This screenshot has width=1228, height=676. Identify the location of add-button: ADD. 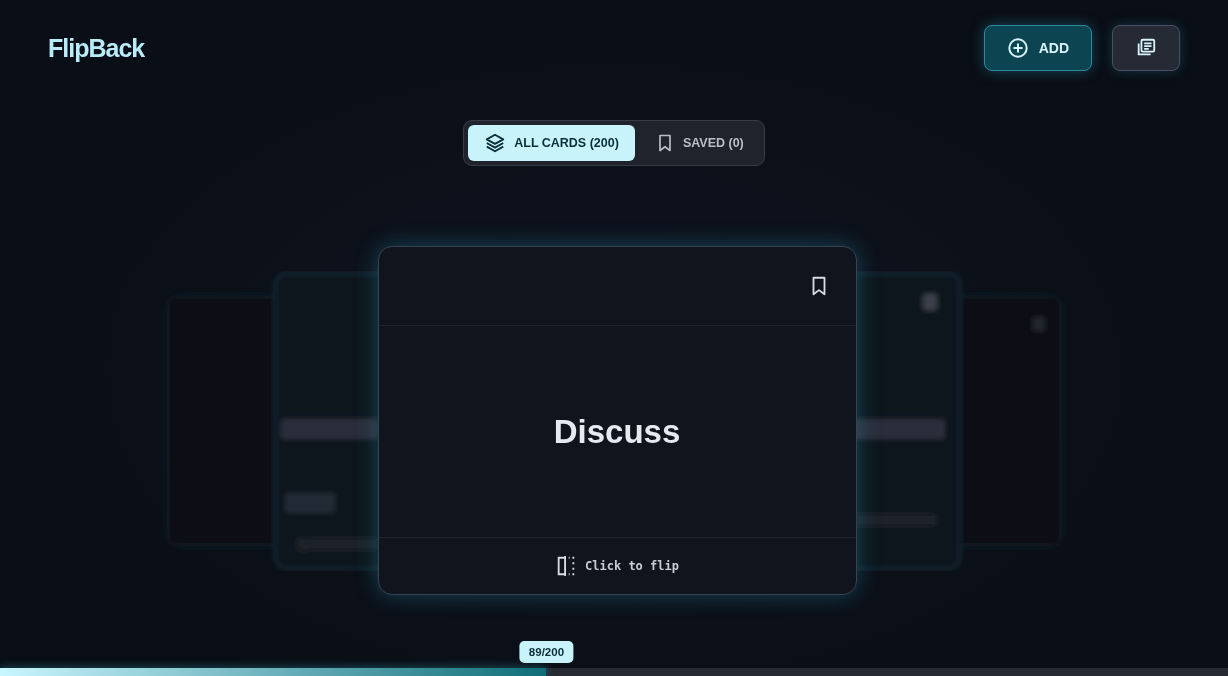
(1037, 48).